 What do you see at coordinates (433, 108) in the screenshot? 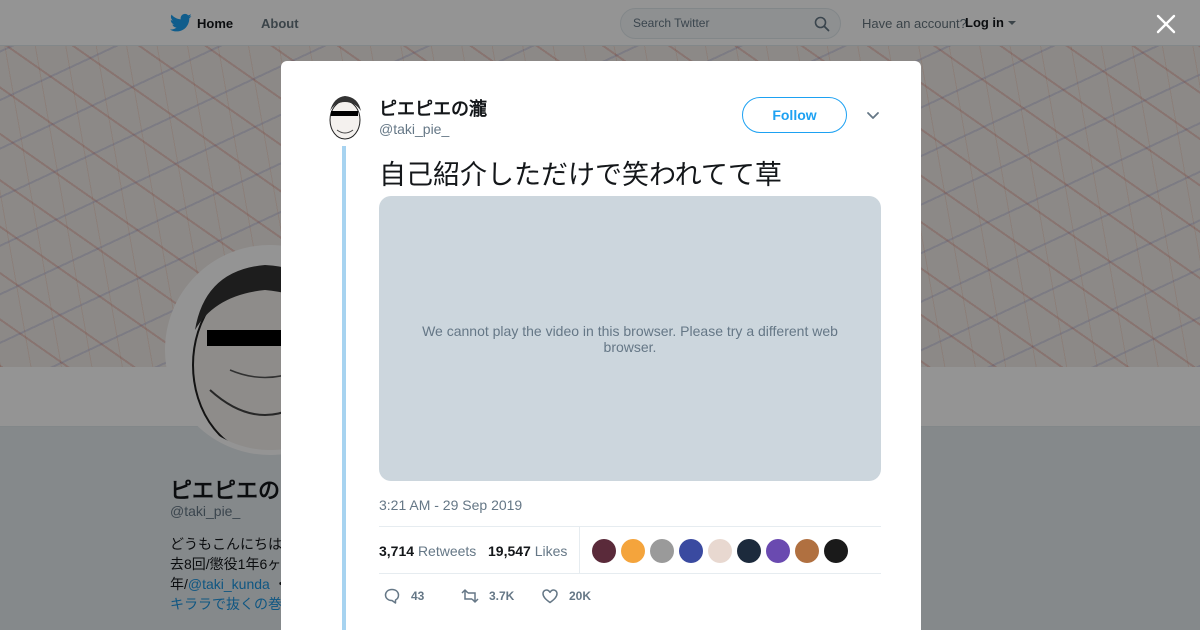
I see `tweet-author-name: ピエピエの瀧` at bounding box center [433, 108].